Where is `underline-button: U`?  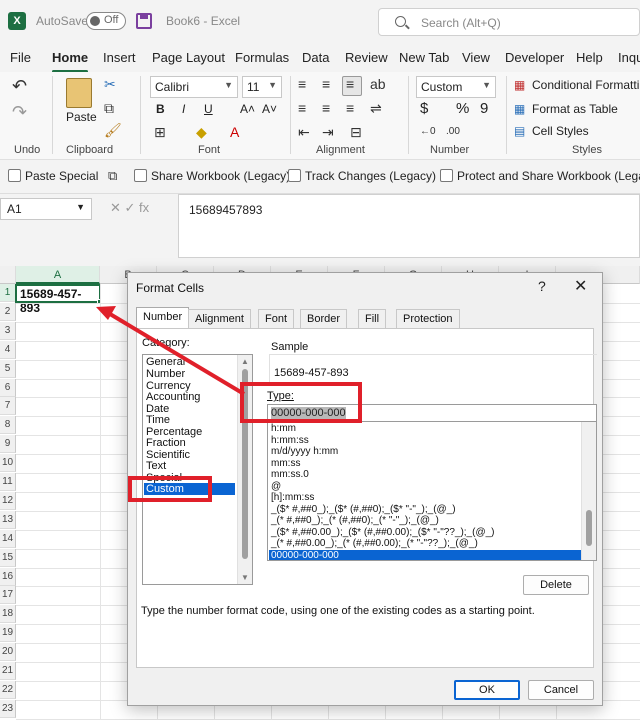 underline-button: U is located at coordinates (208, 109).